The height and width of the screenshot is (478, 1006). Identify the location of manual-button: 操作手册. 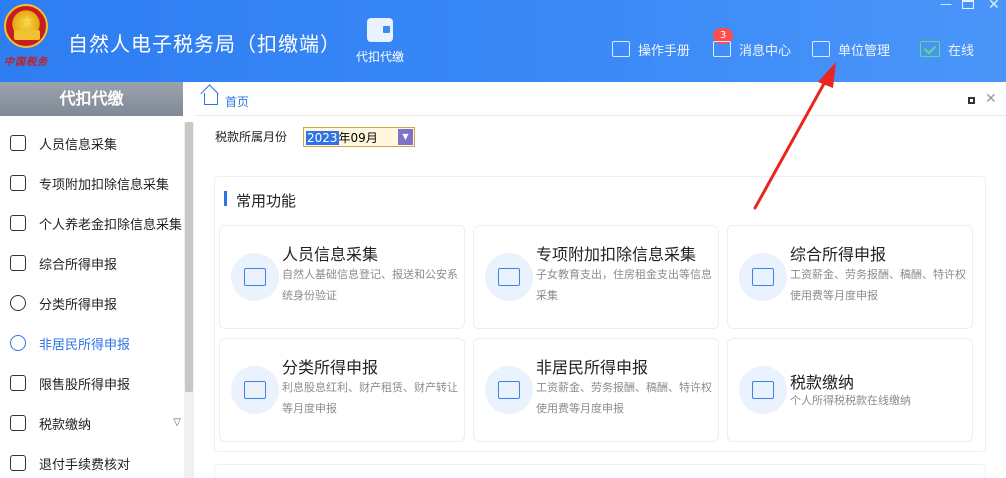
(651, 49).